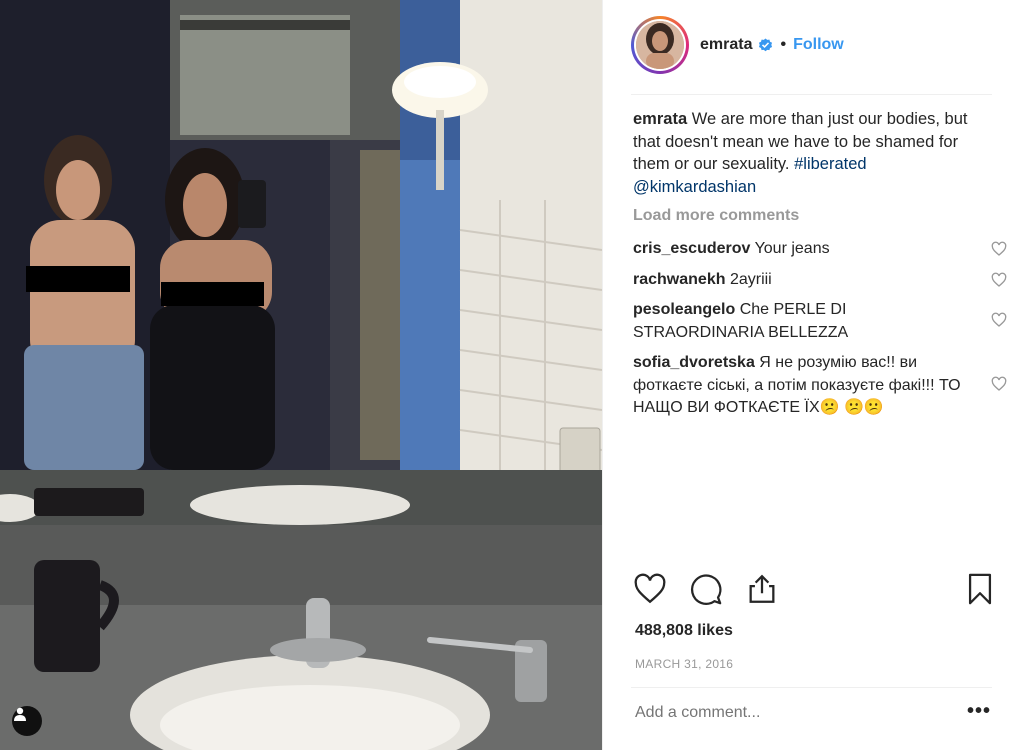  What do you see at coordinates (706, 589) in the screenshot?
I see `comment-bubble-icon` at bounding box center [706, 589].